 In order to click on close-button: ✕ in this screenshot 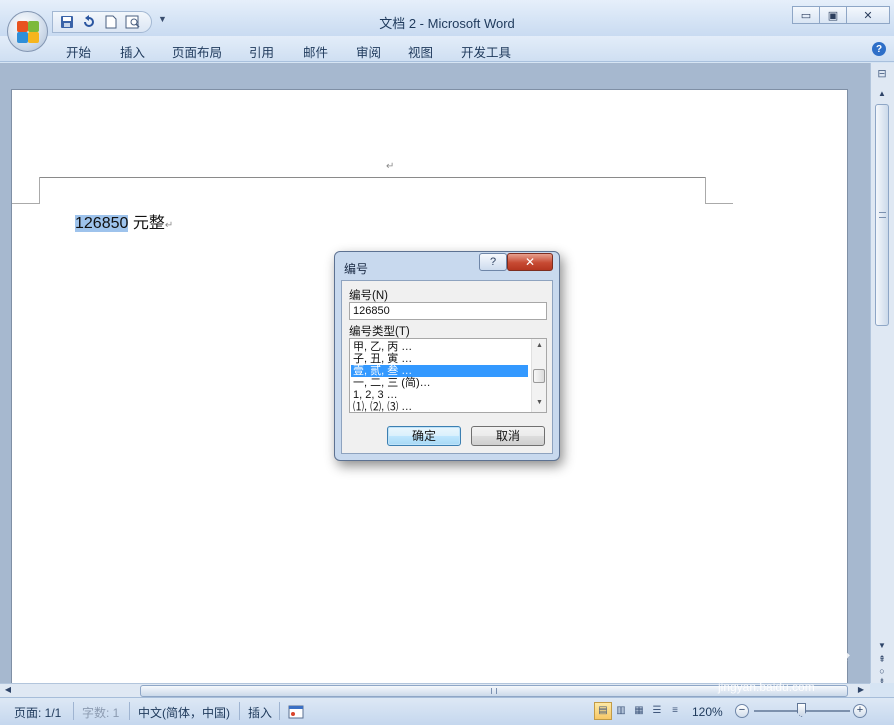, I will do `click(868, 15)`.